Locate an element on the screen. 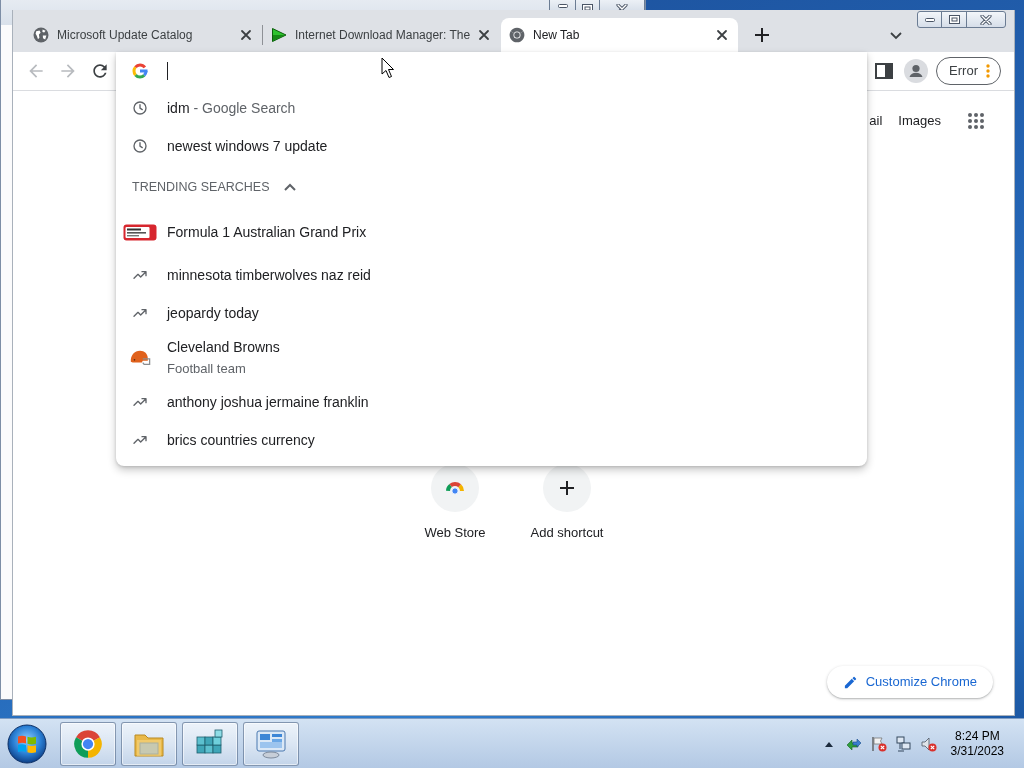 Image resolution: width=1024 pixels, height=768 pixels. avatar-icon is located at coordinates (916, 71).